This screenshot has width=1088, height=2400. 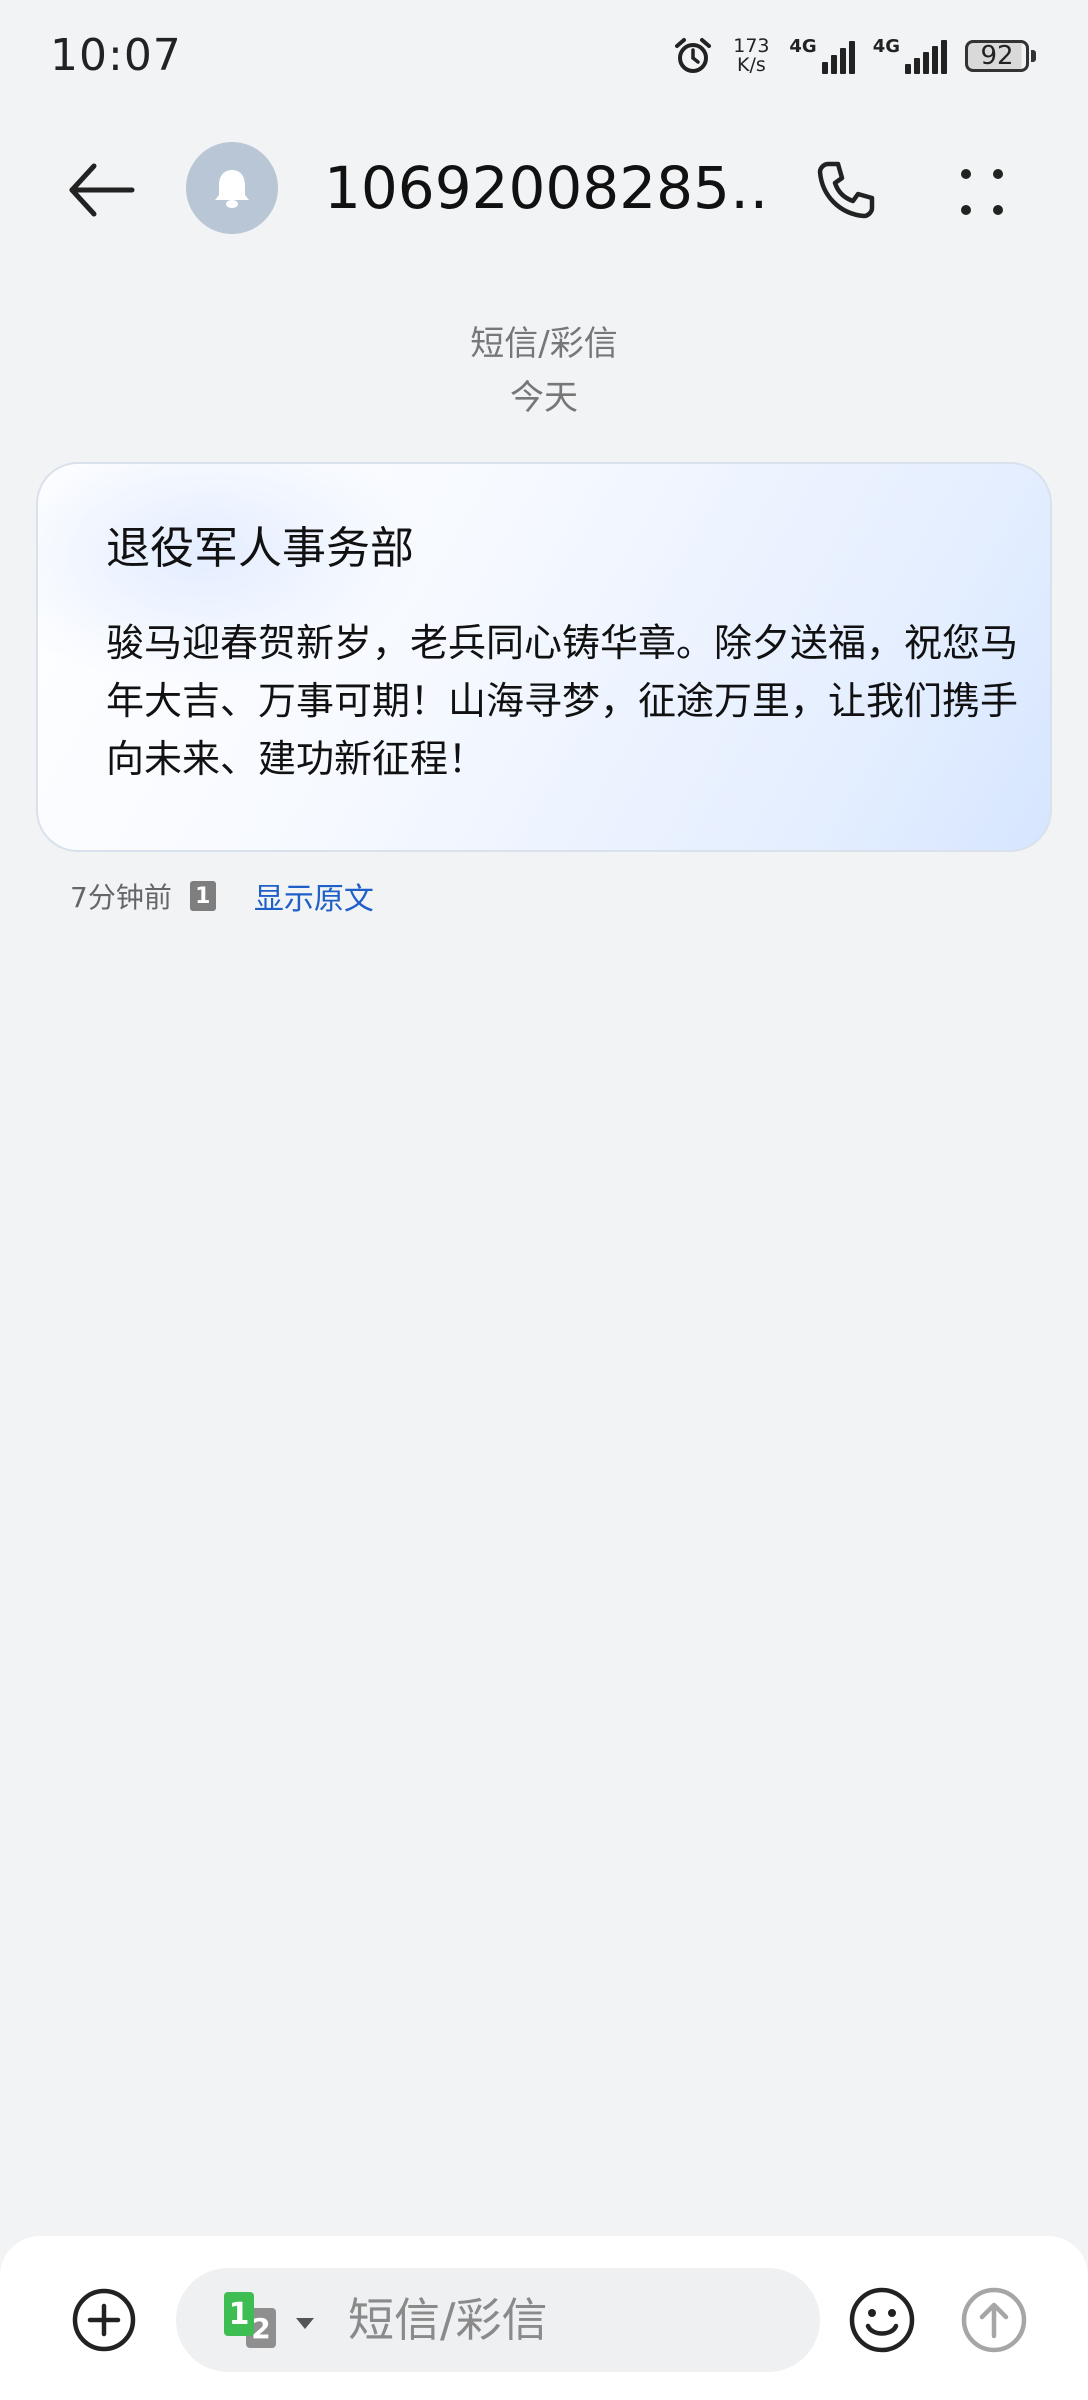 I want to click on add-icon, so click(x=104, y=2320).